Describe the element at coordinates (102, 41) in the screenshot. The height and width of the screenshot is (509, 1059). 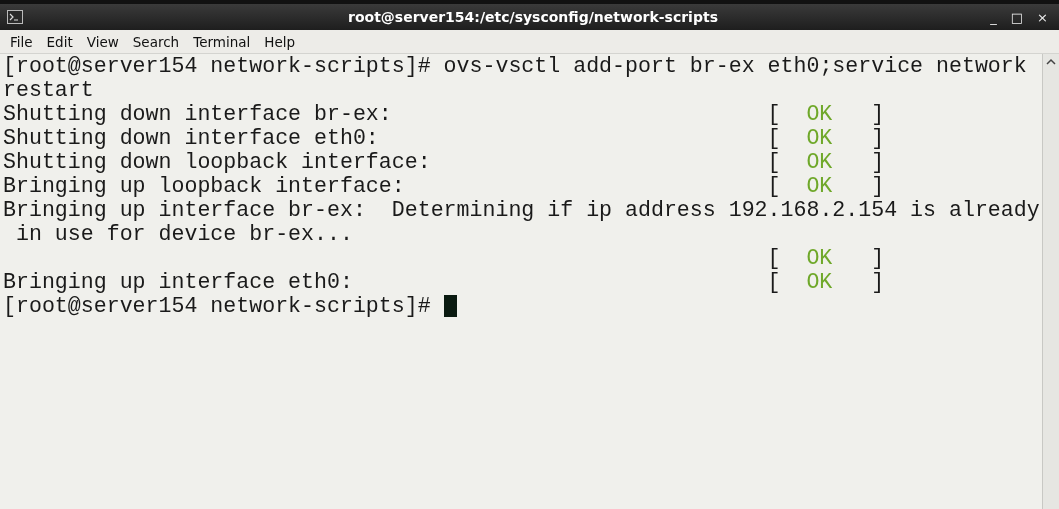
I see `menu-item: View` at that location.